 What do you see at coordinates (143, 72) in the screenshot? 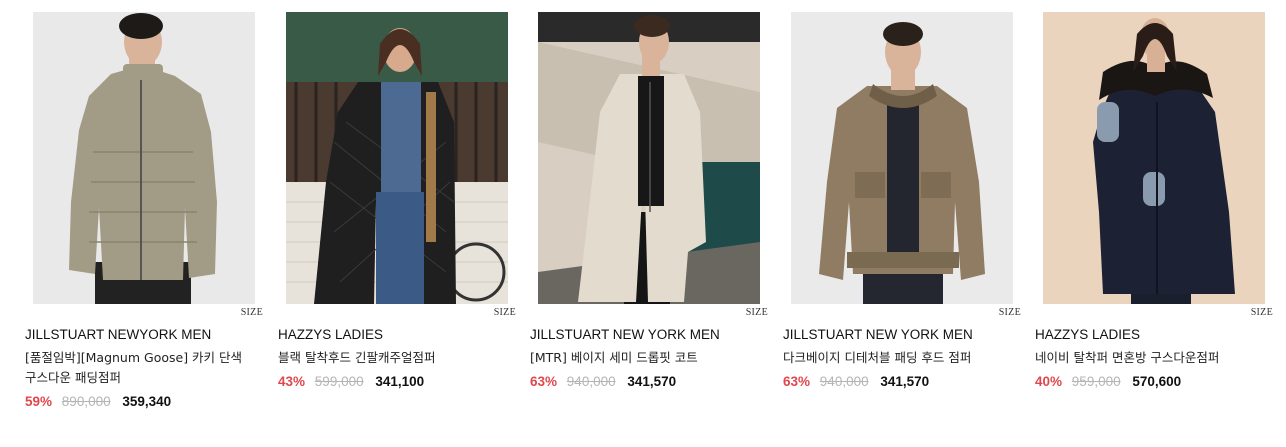
I see `collar` at bounding box center [143, 72].